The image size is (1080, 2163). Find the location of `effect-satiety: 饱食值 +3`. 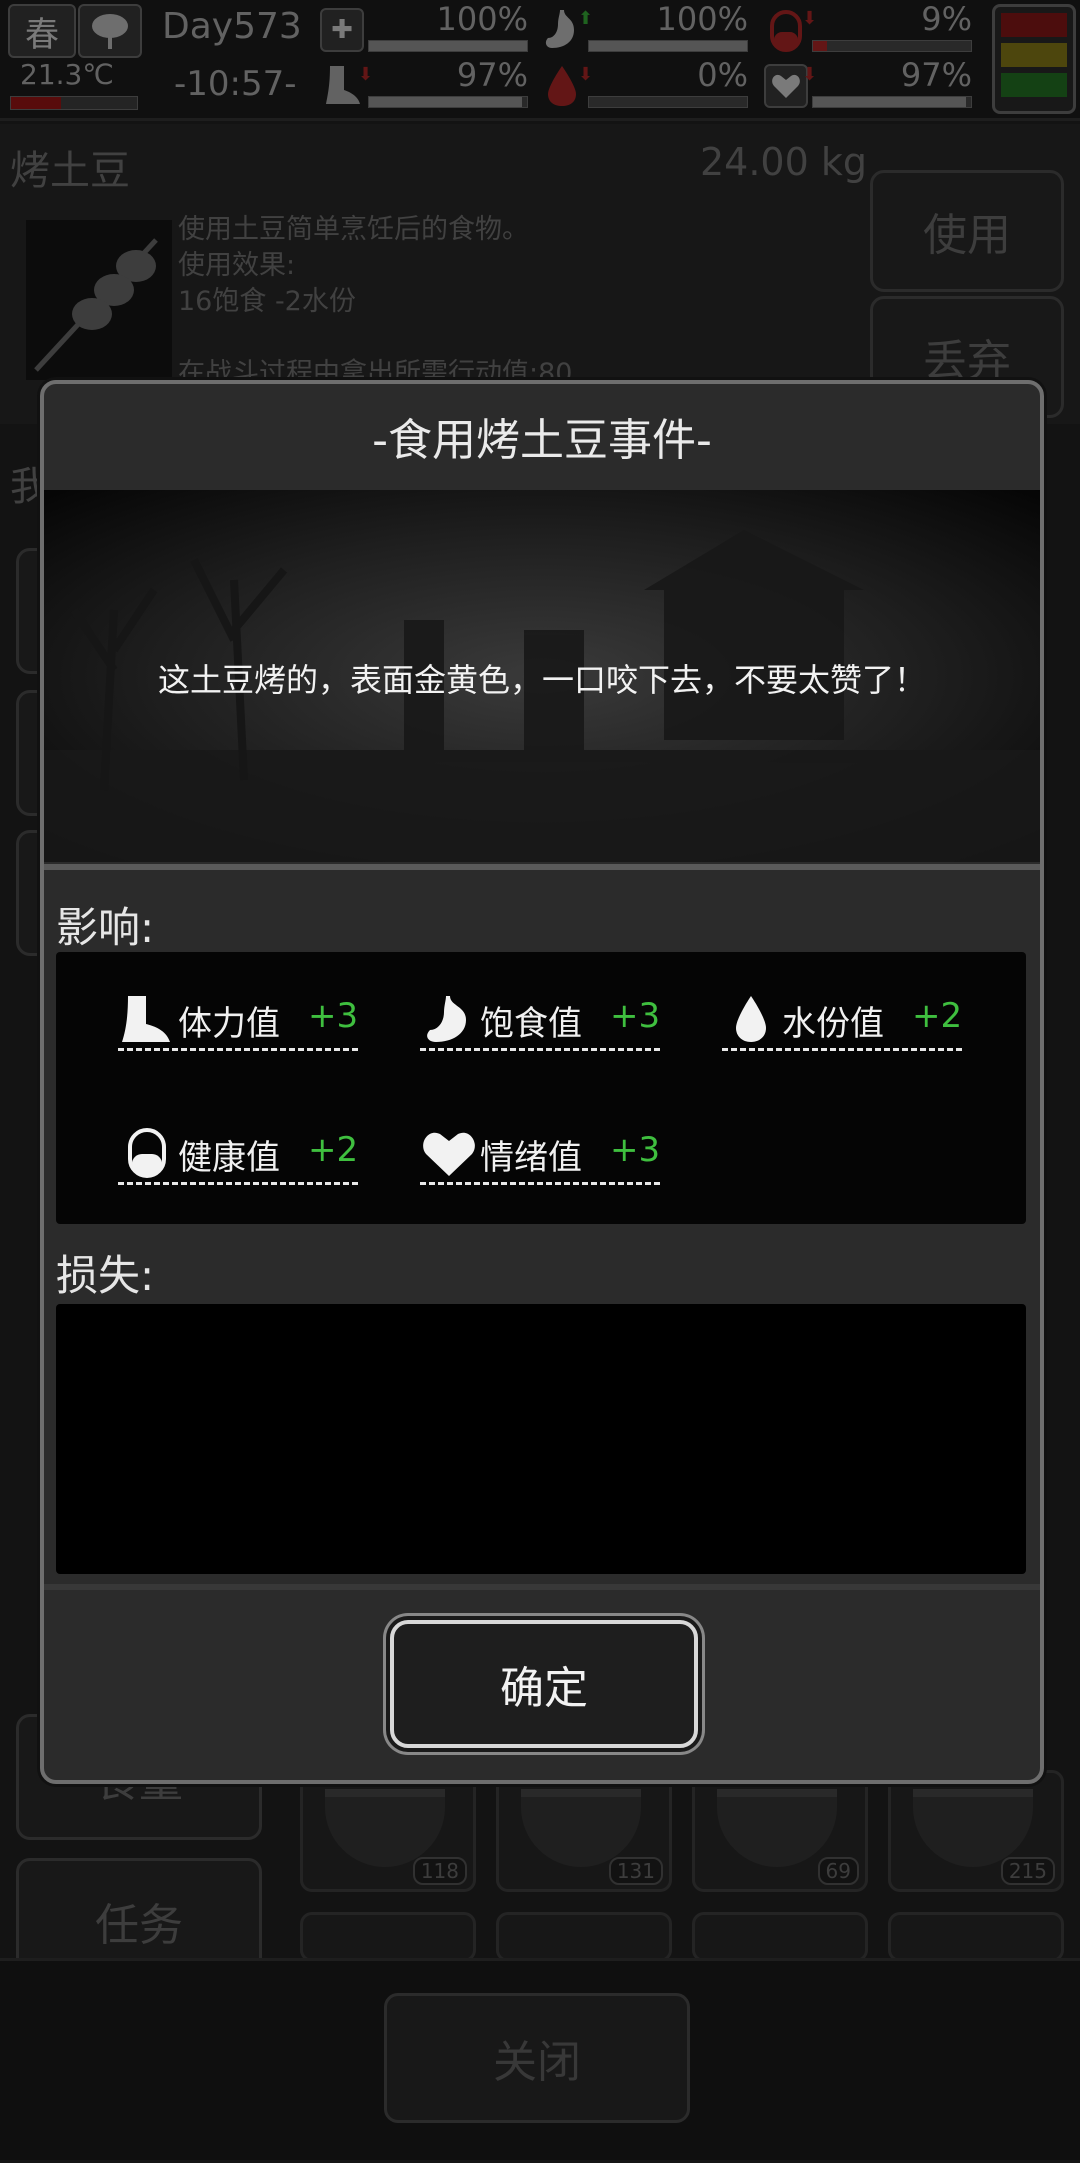

effect-satiety: 饱食值 +3 is located at coordinates (540, 1018).